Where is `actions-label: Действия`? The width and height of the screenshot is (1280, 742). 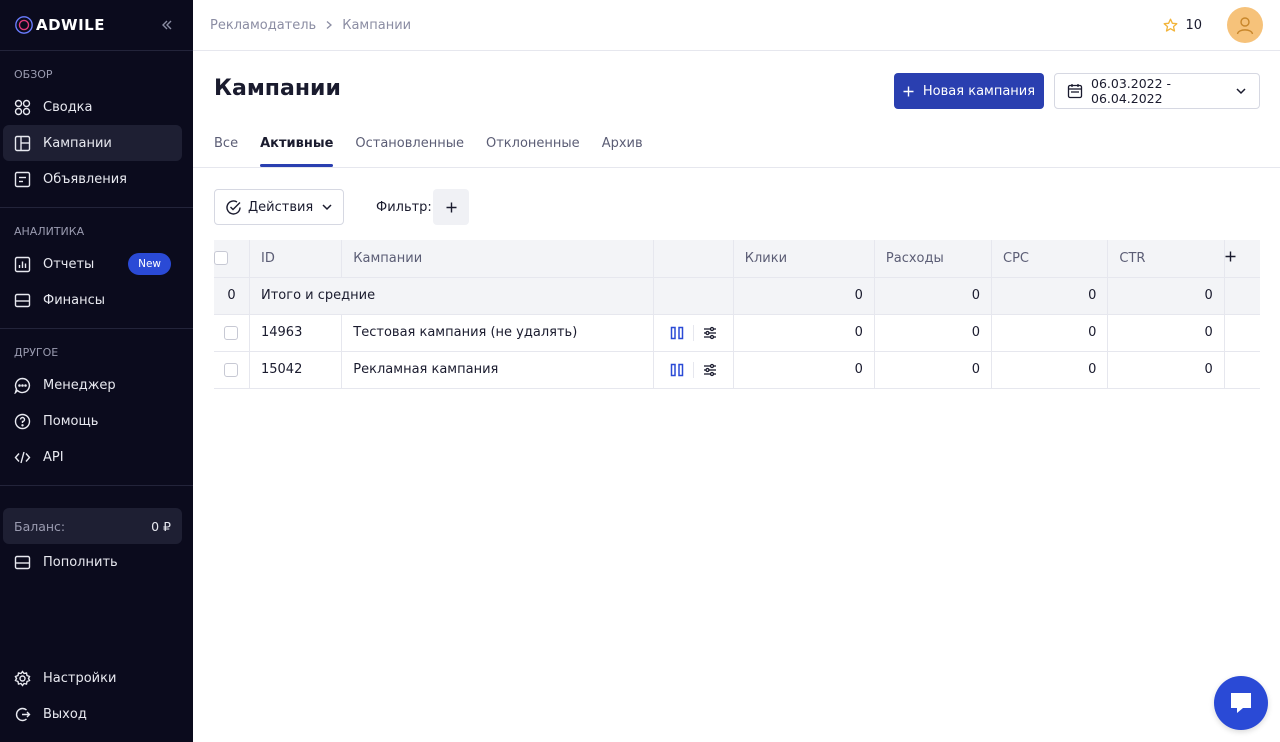
actions-label: Действия is located at coordinates (281, 207).